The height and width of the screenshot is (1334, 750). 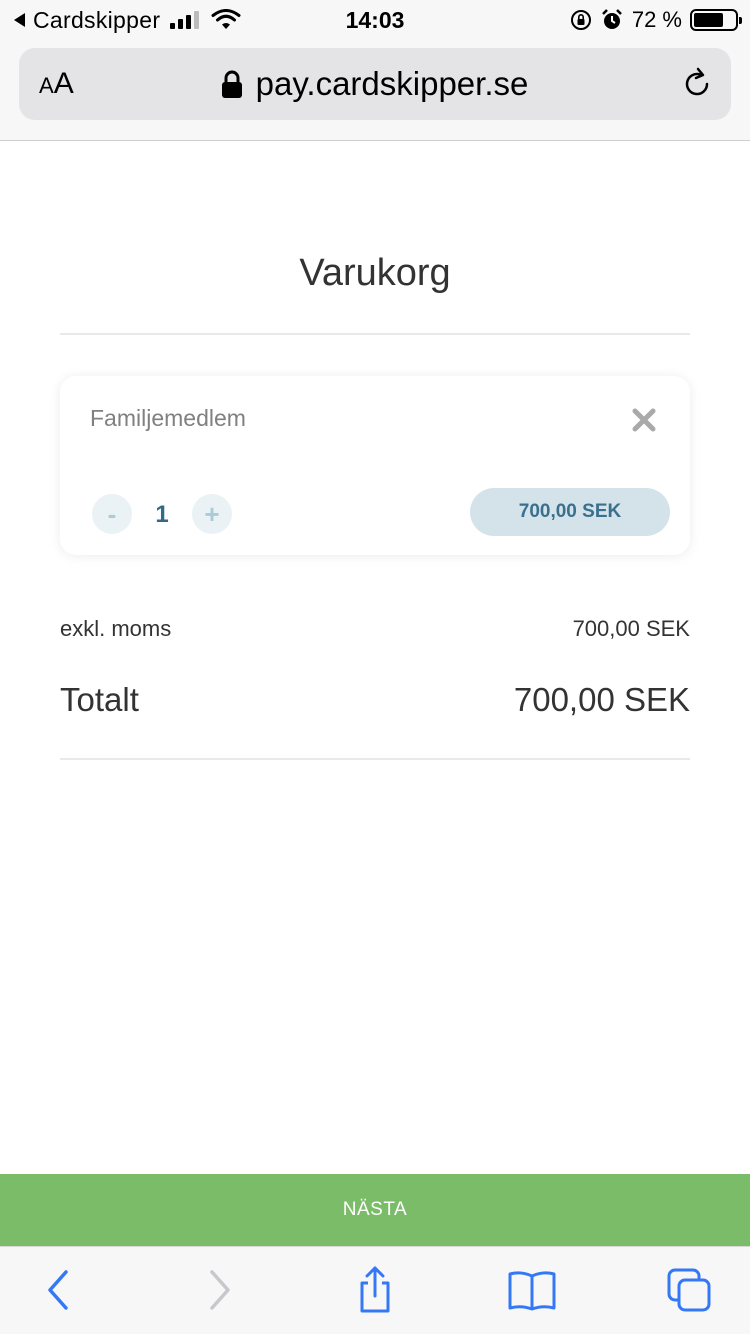 What do you see at coordinates (392, 84) in the screenshot?
I see `url-text: pay.cardskipper.se` at bounding box center [392, 84].